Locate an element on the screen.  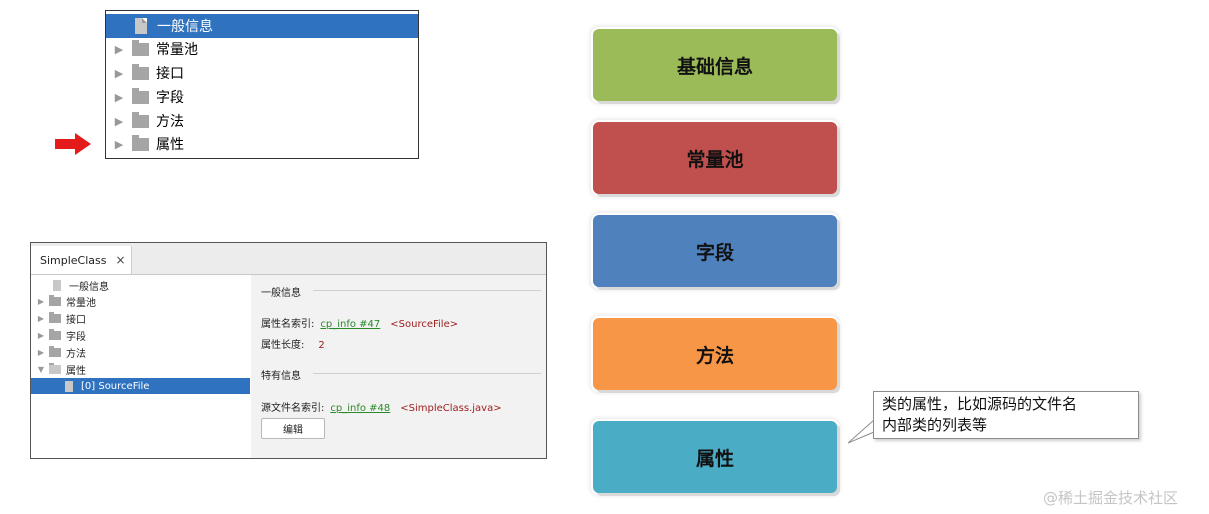
box-methods: 方法 is located at coordinates (715, 354).